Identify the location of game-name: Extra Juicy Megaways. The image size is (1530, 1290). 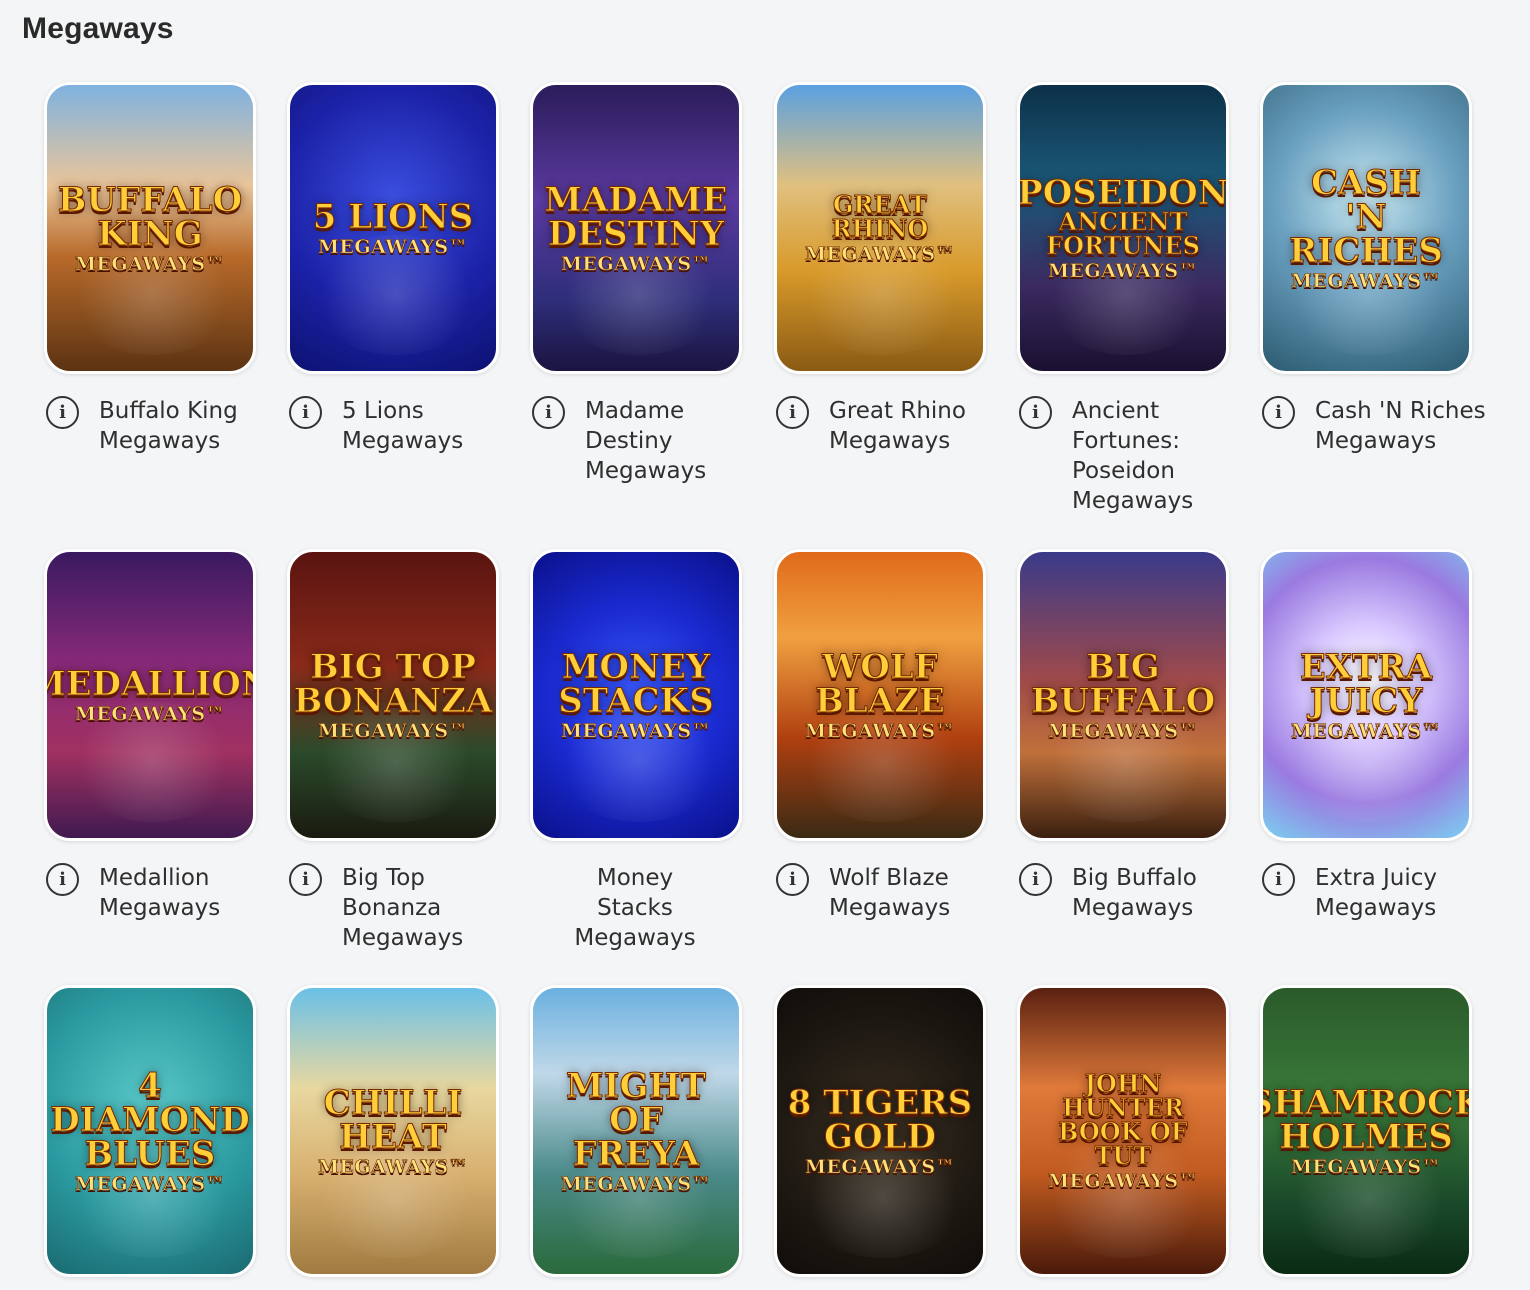
(1402, 893).